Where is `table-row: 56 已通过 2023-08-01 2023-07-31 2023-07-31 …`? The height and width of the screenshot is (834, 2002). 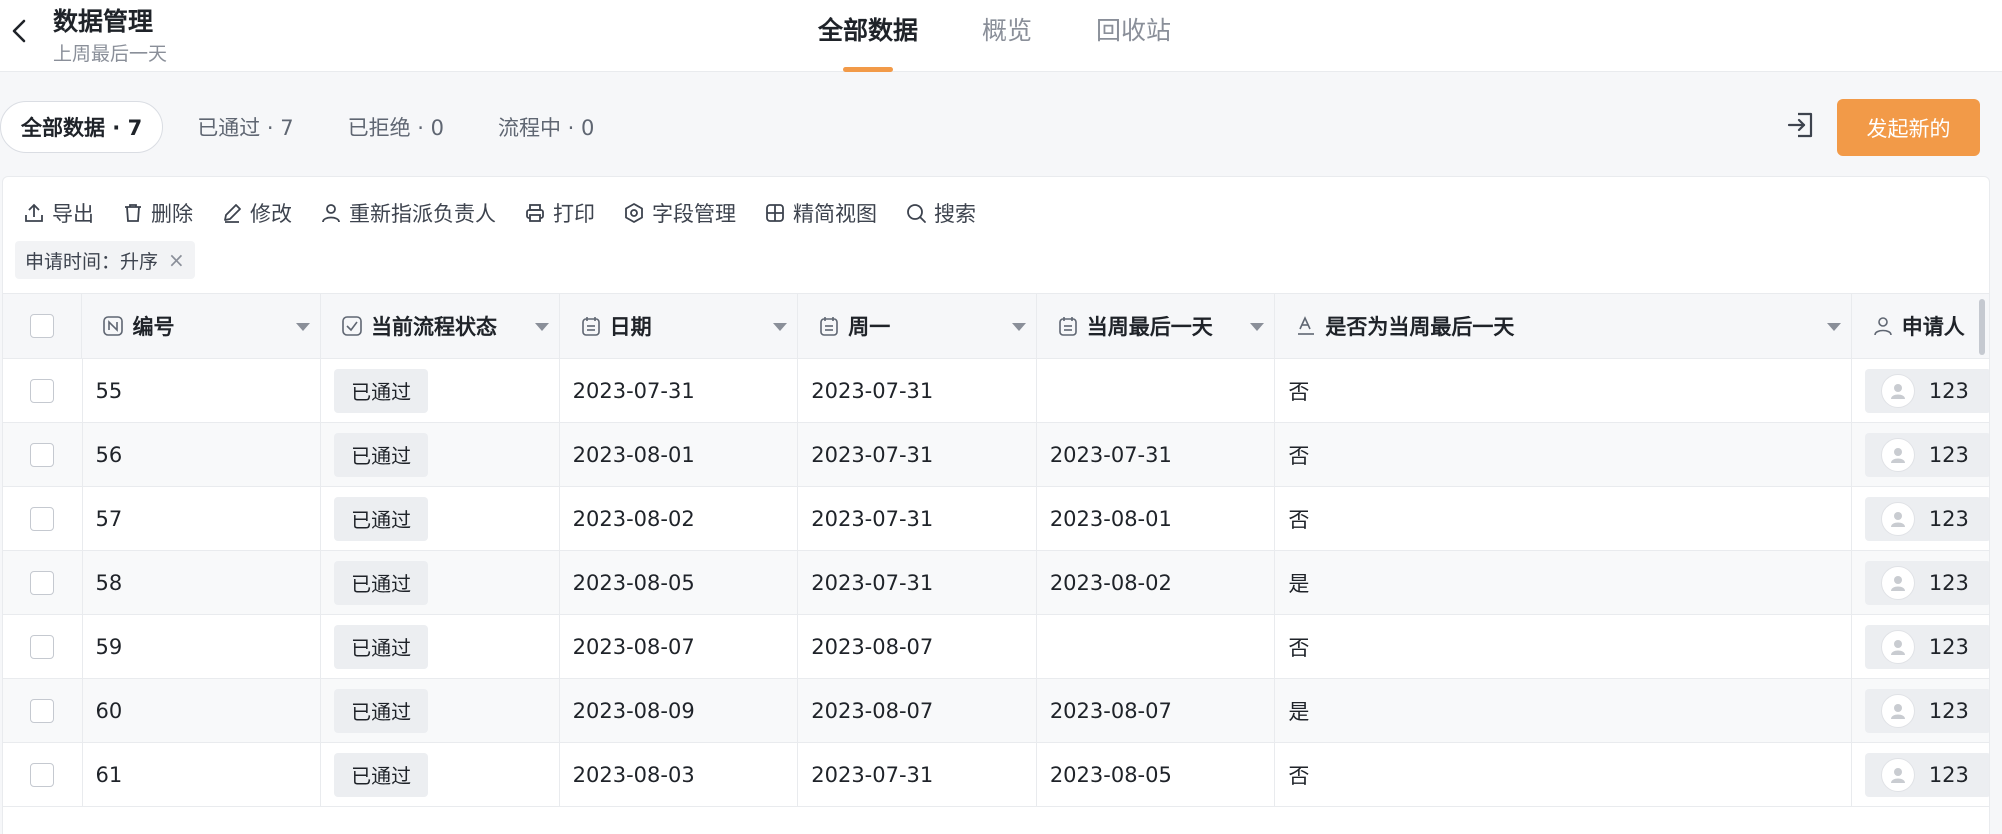
table-row: 56 已通过 2023-08-01 2023-07-31 2023-07-31 … is located at coordinates (996, 455).